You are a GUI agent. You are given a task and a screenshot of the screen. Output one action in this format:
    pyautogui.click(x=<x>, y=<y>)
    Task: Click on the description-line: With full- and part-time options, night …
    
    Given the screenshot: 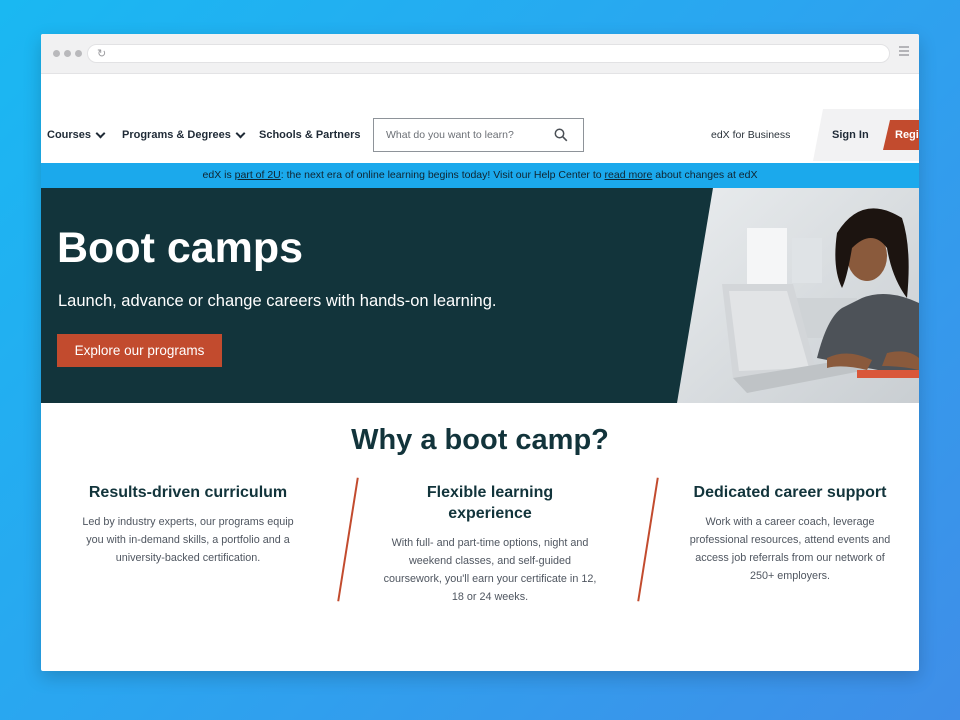 What is the action you would take?
    pyautogui.click(x=490, y=543)
    